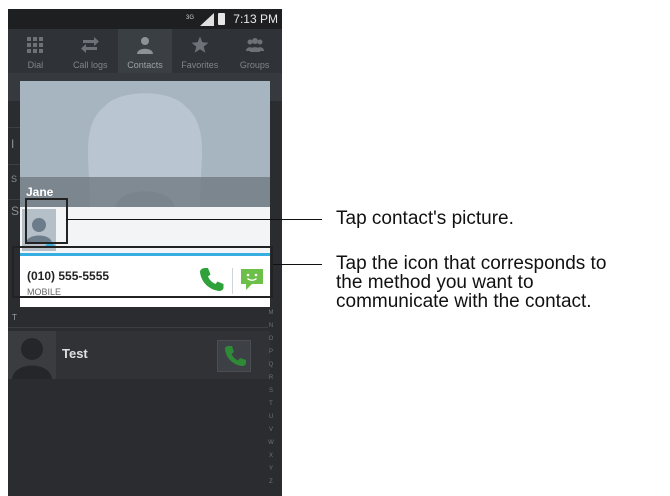 This screenshot has width=670, height=496. What do you see at coordinates (271, 443) in the screenshot?
I see `index-letter: W` at bounding box center [271, 443].